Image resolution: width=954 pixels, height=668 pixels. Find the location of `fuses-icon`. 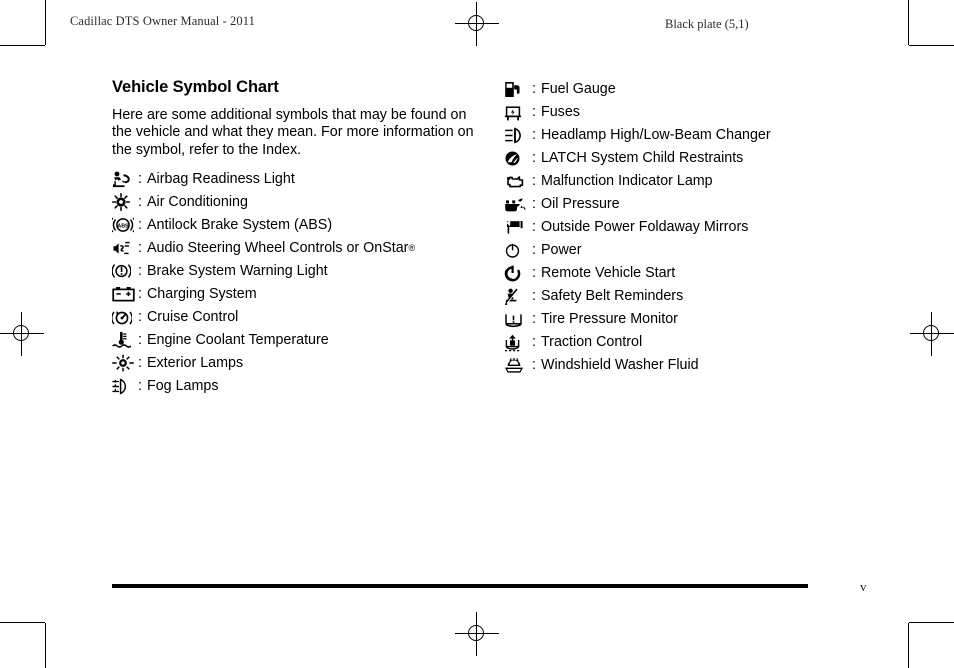

fuses-icon is located at coordinates (517, 113).